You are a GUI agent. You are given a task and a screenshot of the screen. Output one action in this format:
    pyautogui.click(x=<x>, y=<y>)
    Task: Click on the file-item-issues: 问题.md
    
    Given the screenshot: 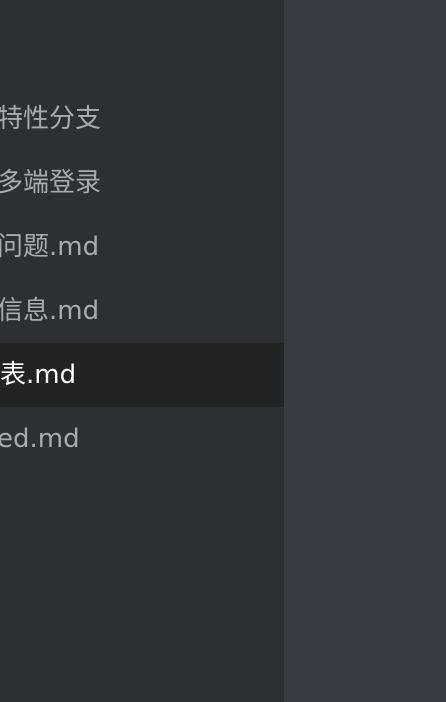 What is the action you would take?
    pyautogui.click(x=142, y=247)
    